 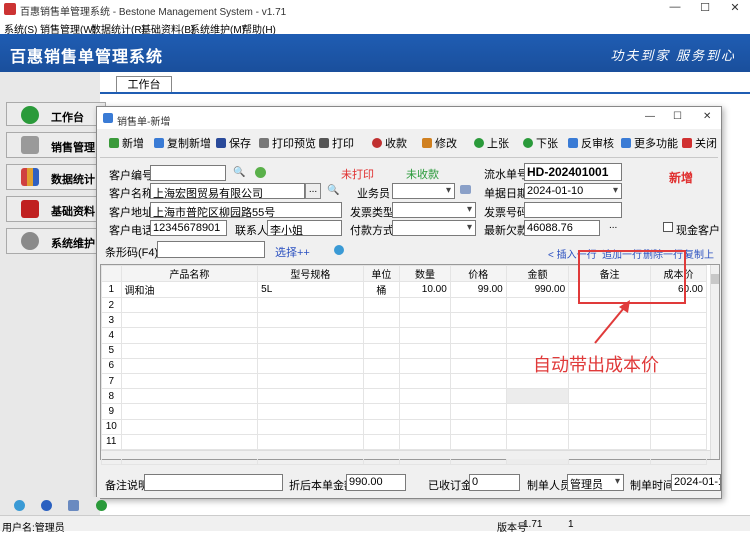 What do you see at coordinates (246, 210) in the screenshot?
I see `cust-addr-input: 上海市普陀区柳园路55号` at bounding box center [246, 210].